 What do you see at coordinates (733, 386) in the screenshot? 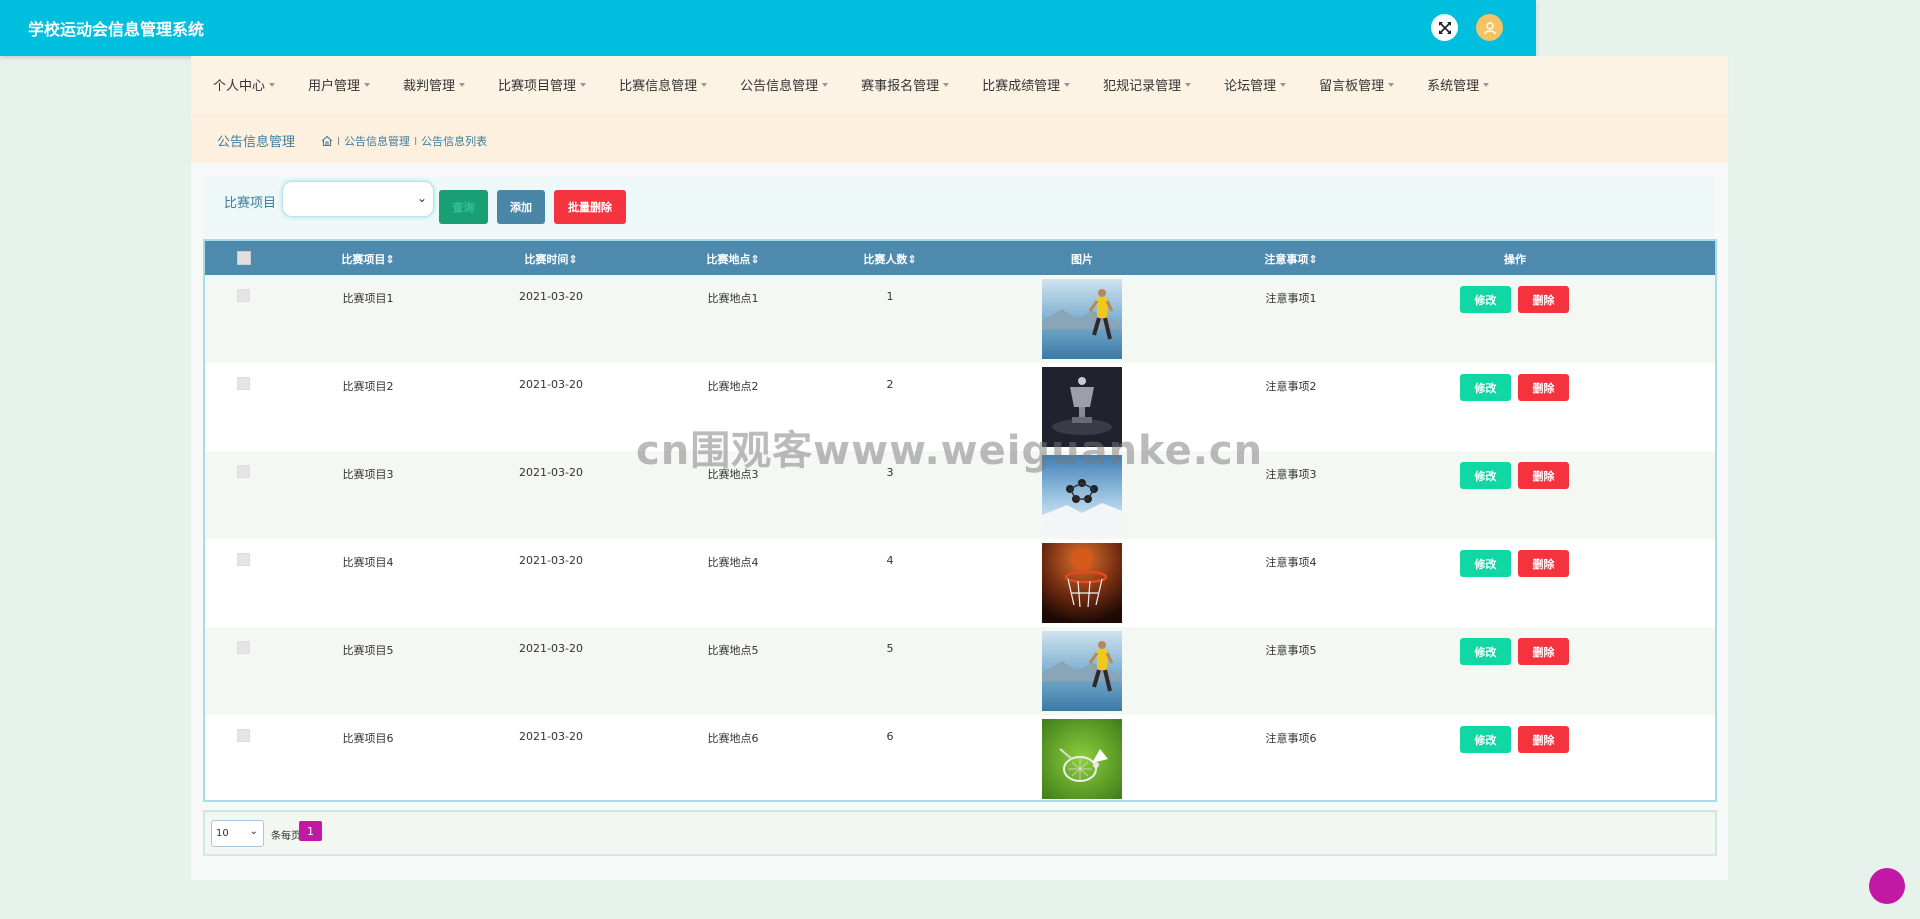
I see `cell-match-place: 比赛地点2` at bounding box center [733, 386].